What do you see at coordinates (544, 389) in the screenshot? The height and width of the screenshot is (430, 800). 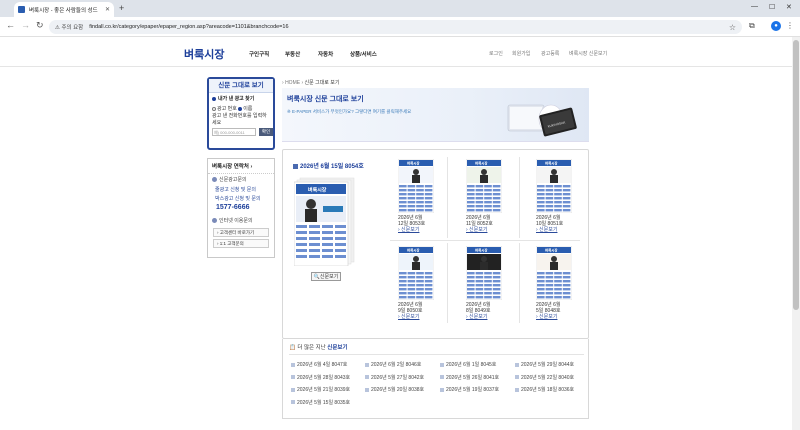 I see `archive-item: 2026년 5월 18일 8036호` at bounding box center [544, 389].